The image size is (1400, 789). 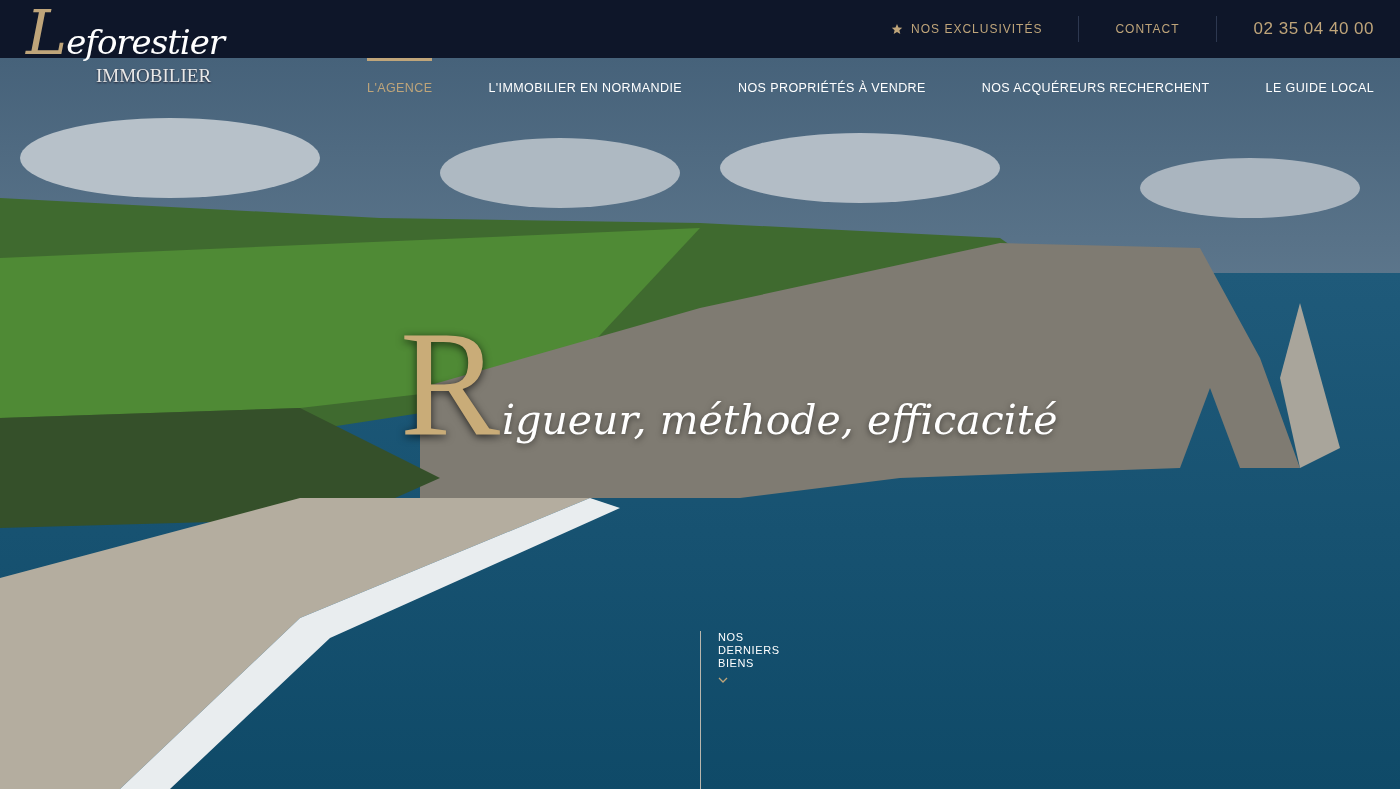 I want to click on top-link: CONTACT, so click(x=1147, y=29).